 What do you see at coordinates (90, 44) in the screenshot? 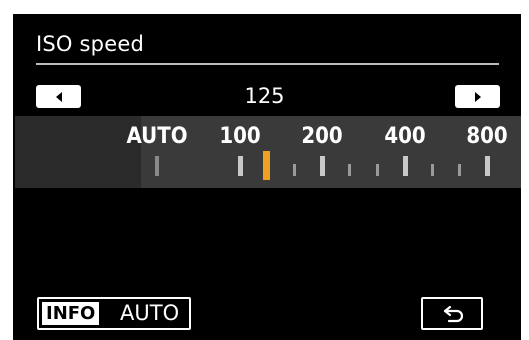
I see `page-title: ISO speed` at bounding box center [90, 44].